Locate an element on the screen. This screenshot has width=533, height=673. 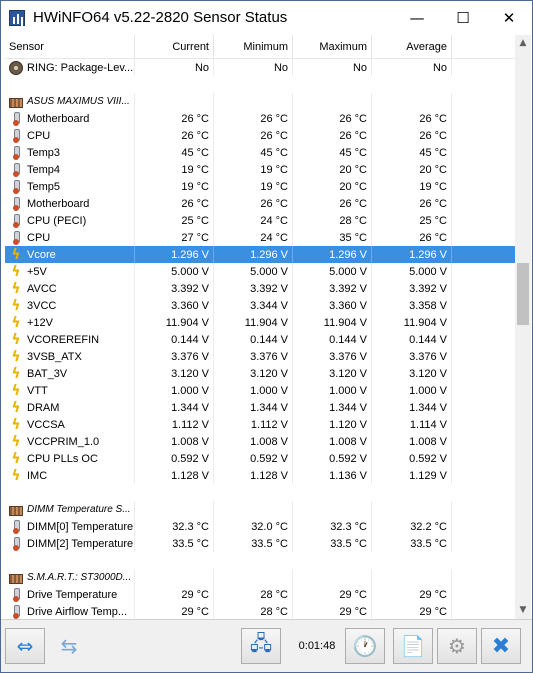
table-row: ϟ Vcore 1.296 V 1.296 V 1.296 V 1.296 V is located at coordinates (261, 254).